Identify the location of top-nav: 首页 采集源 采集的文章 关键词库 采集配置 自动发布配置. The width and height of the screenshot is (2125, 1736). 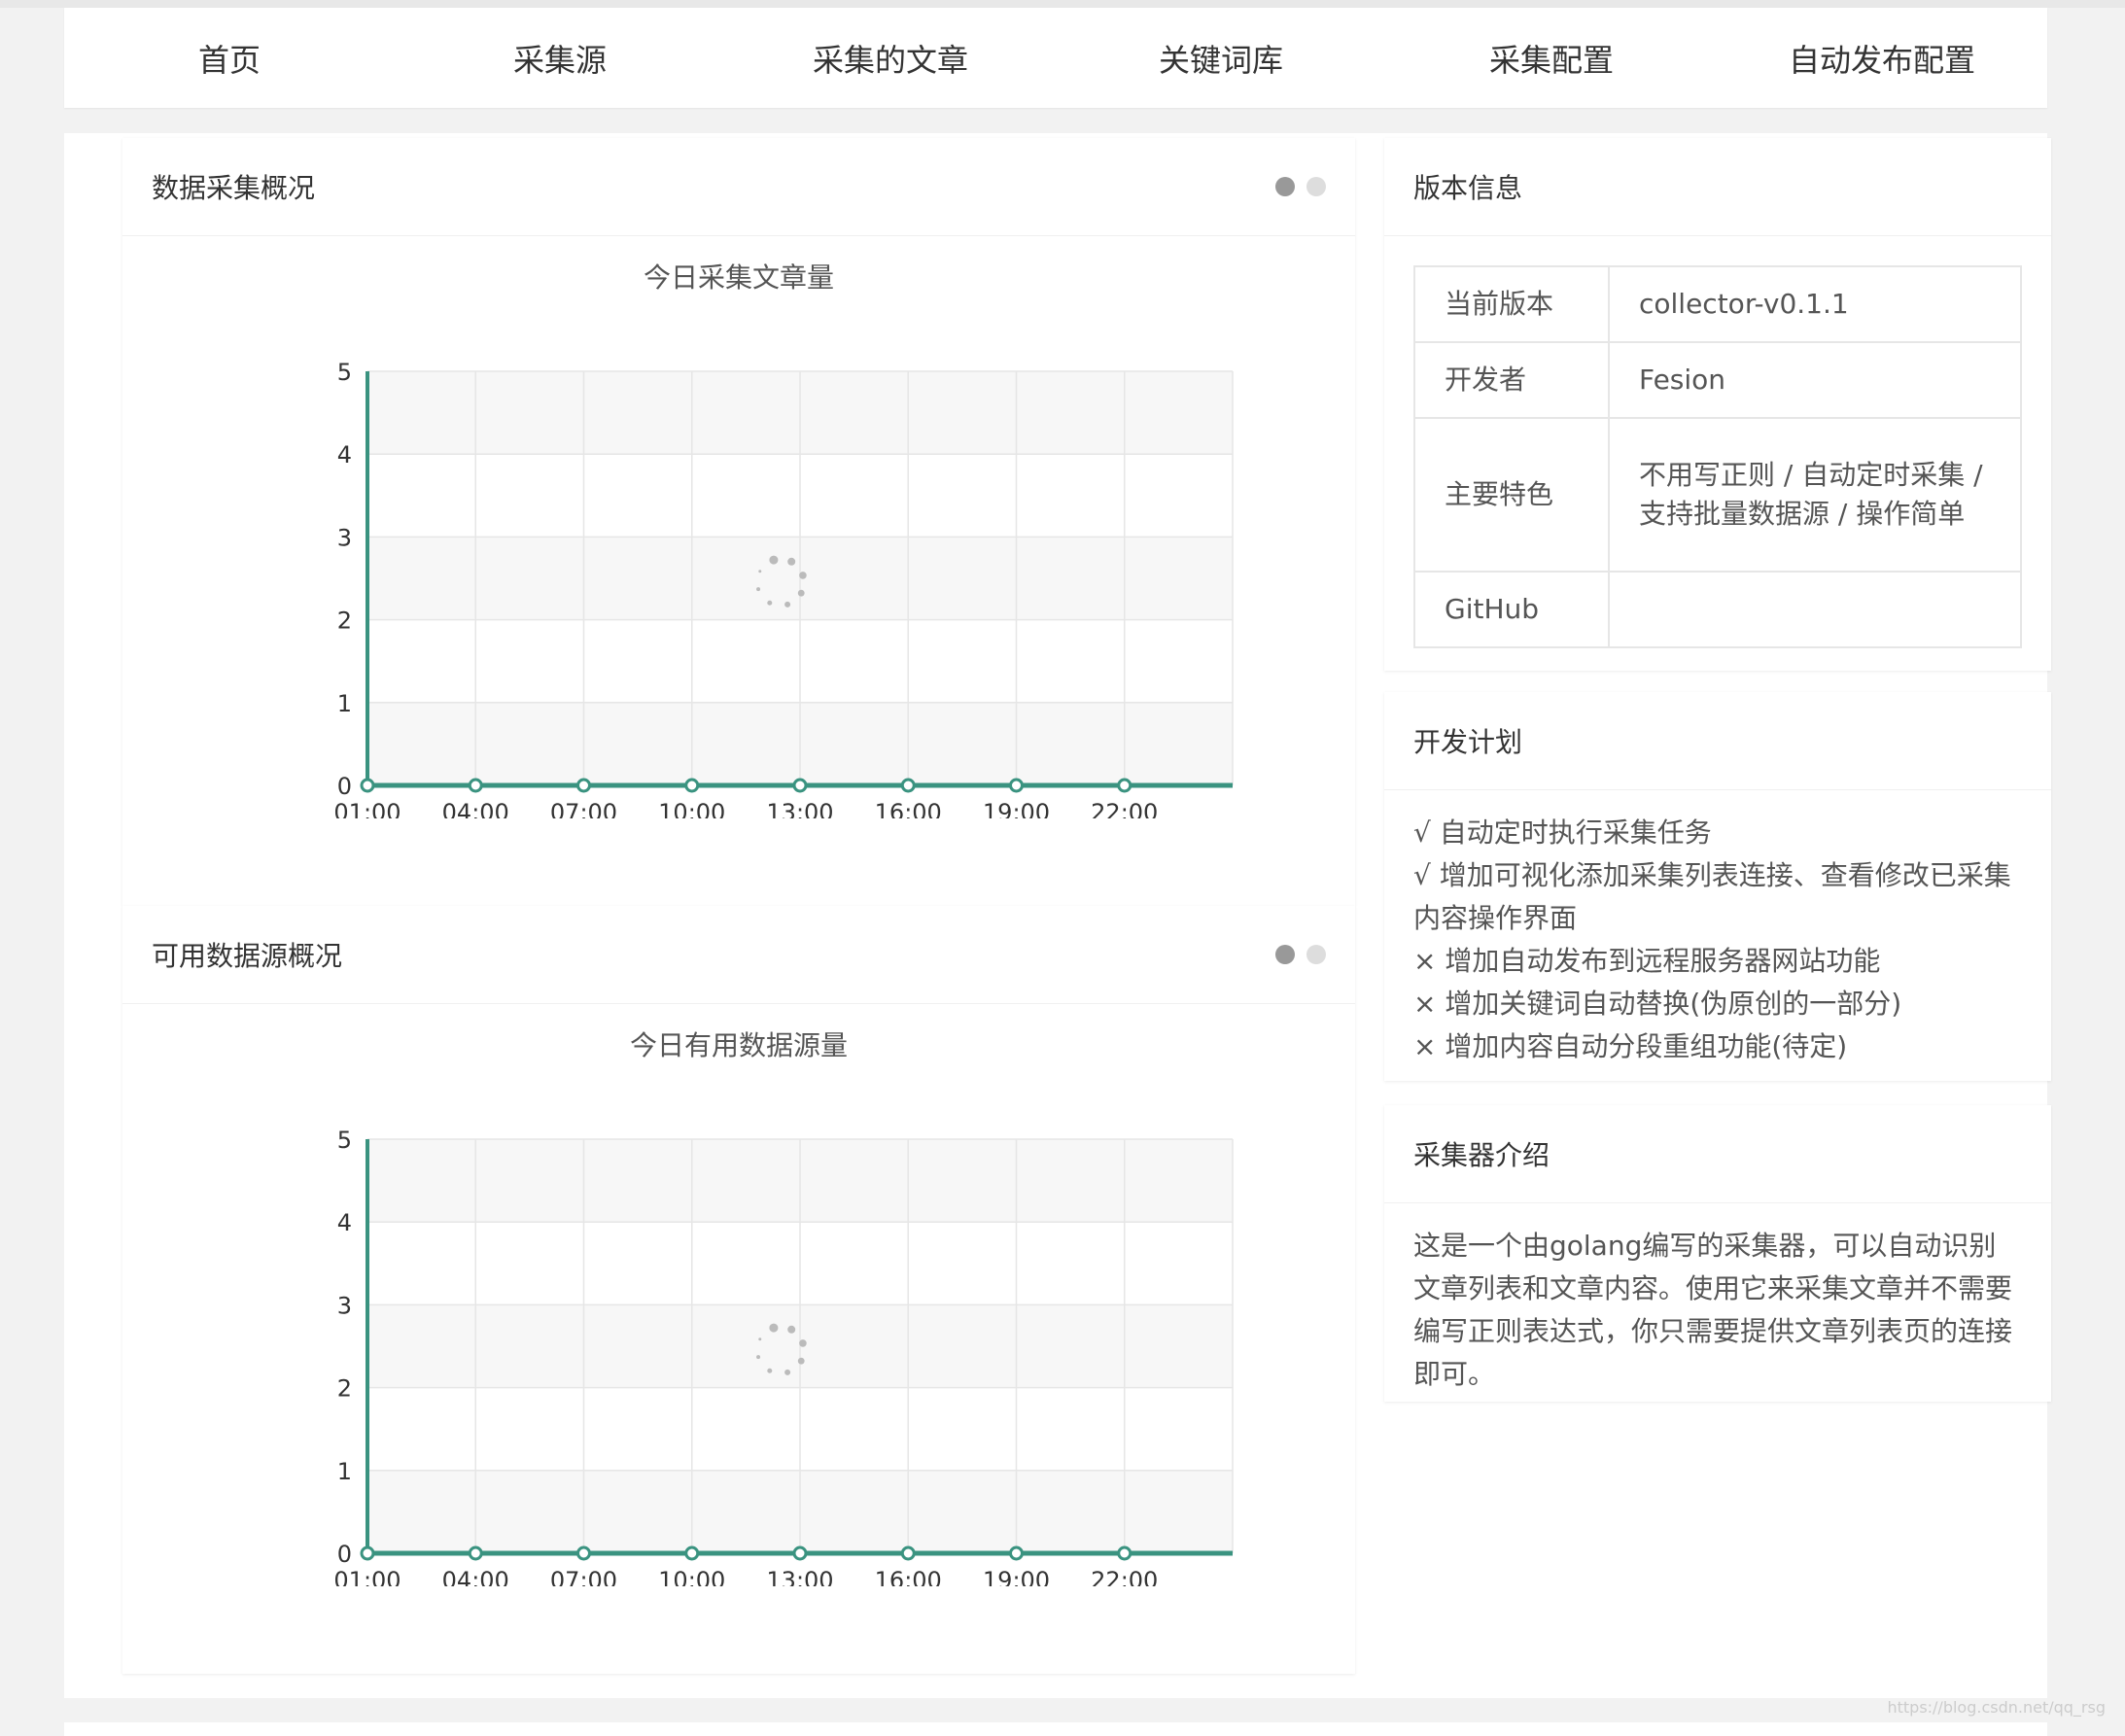
(1055, 58).